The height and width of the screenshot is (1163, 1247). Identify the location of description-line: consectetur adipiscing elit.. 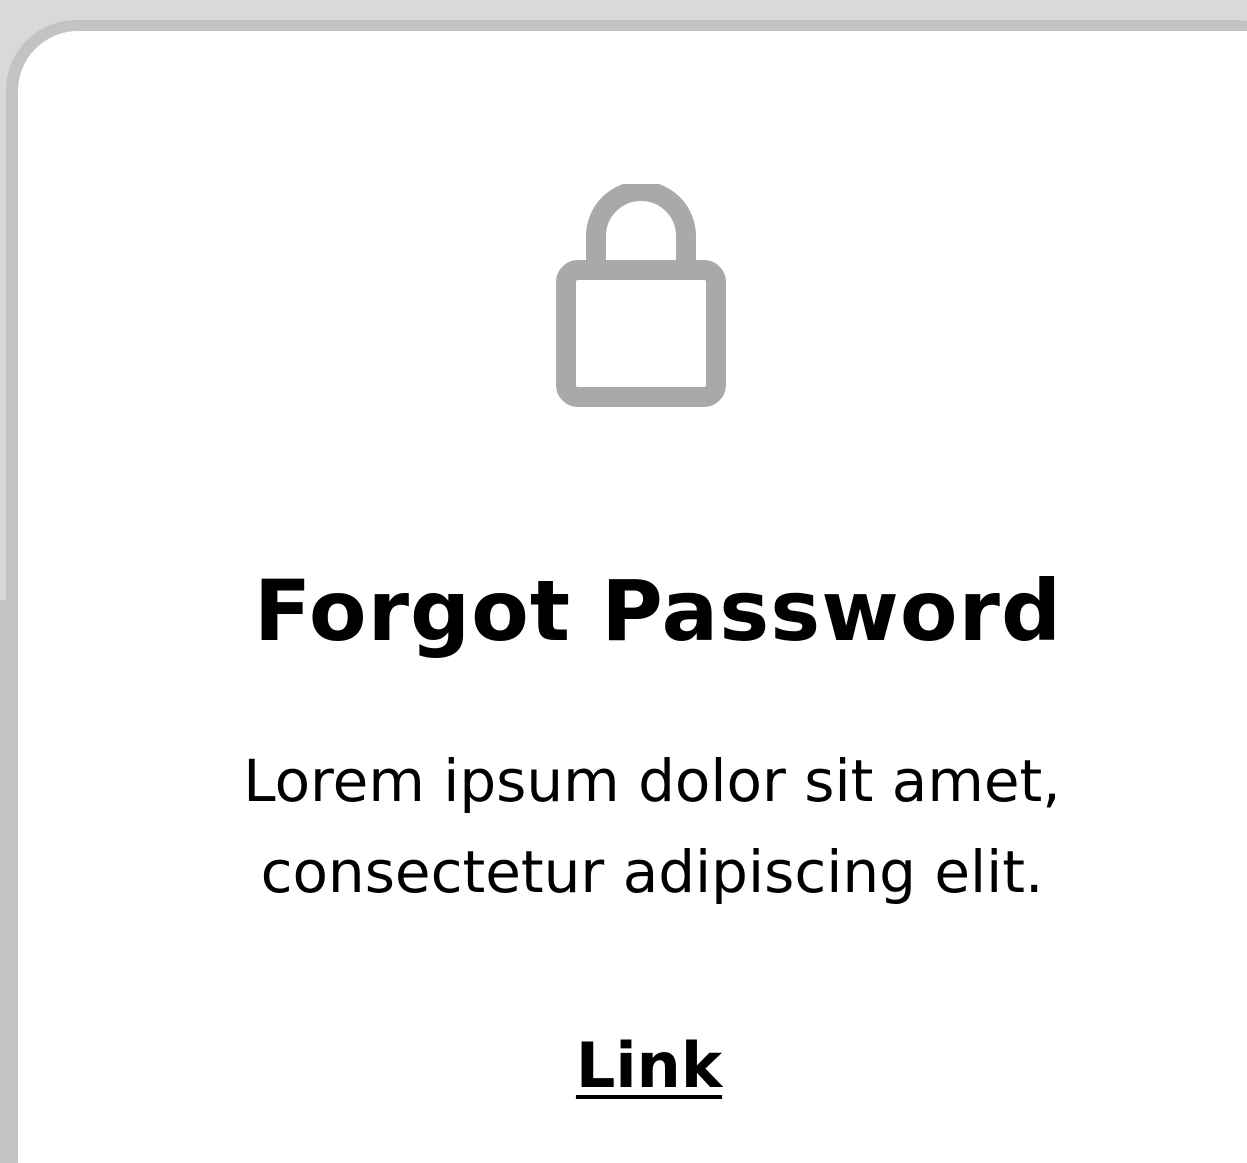
(652, 872).